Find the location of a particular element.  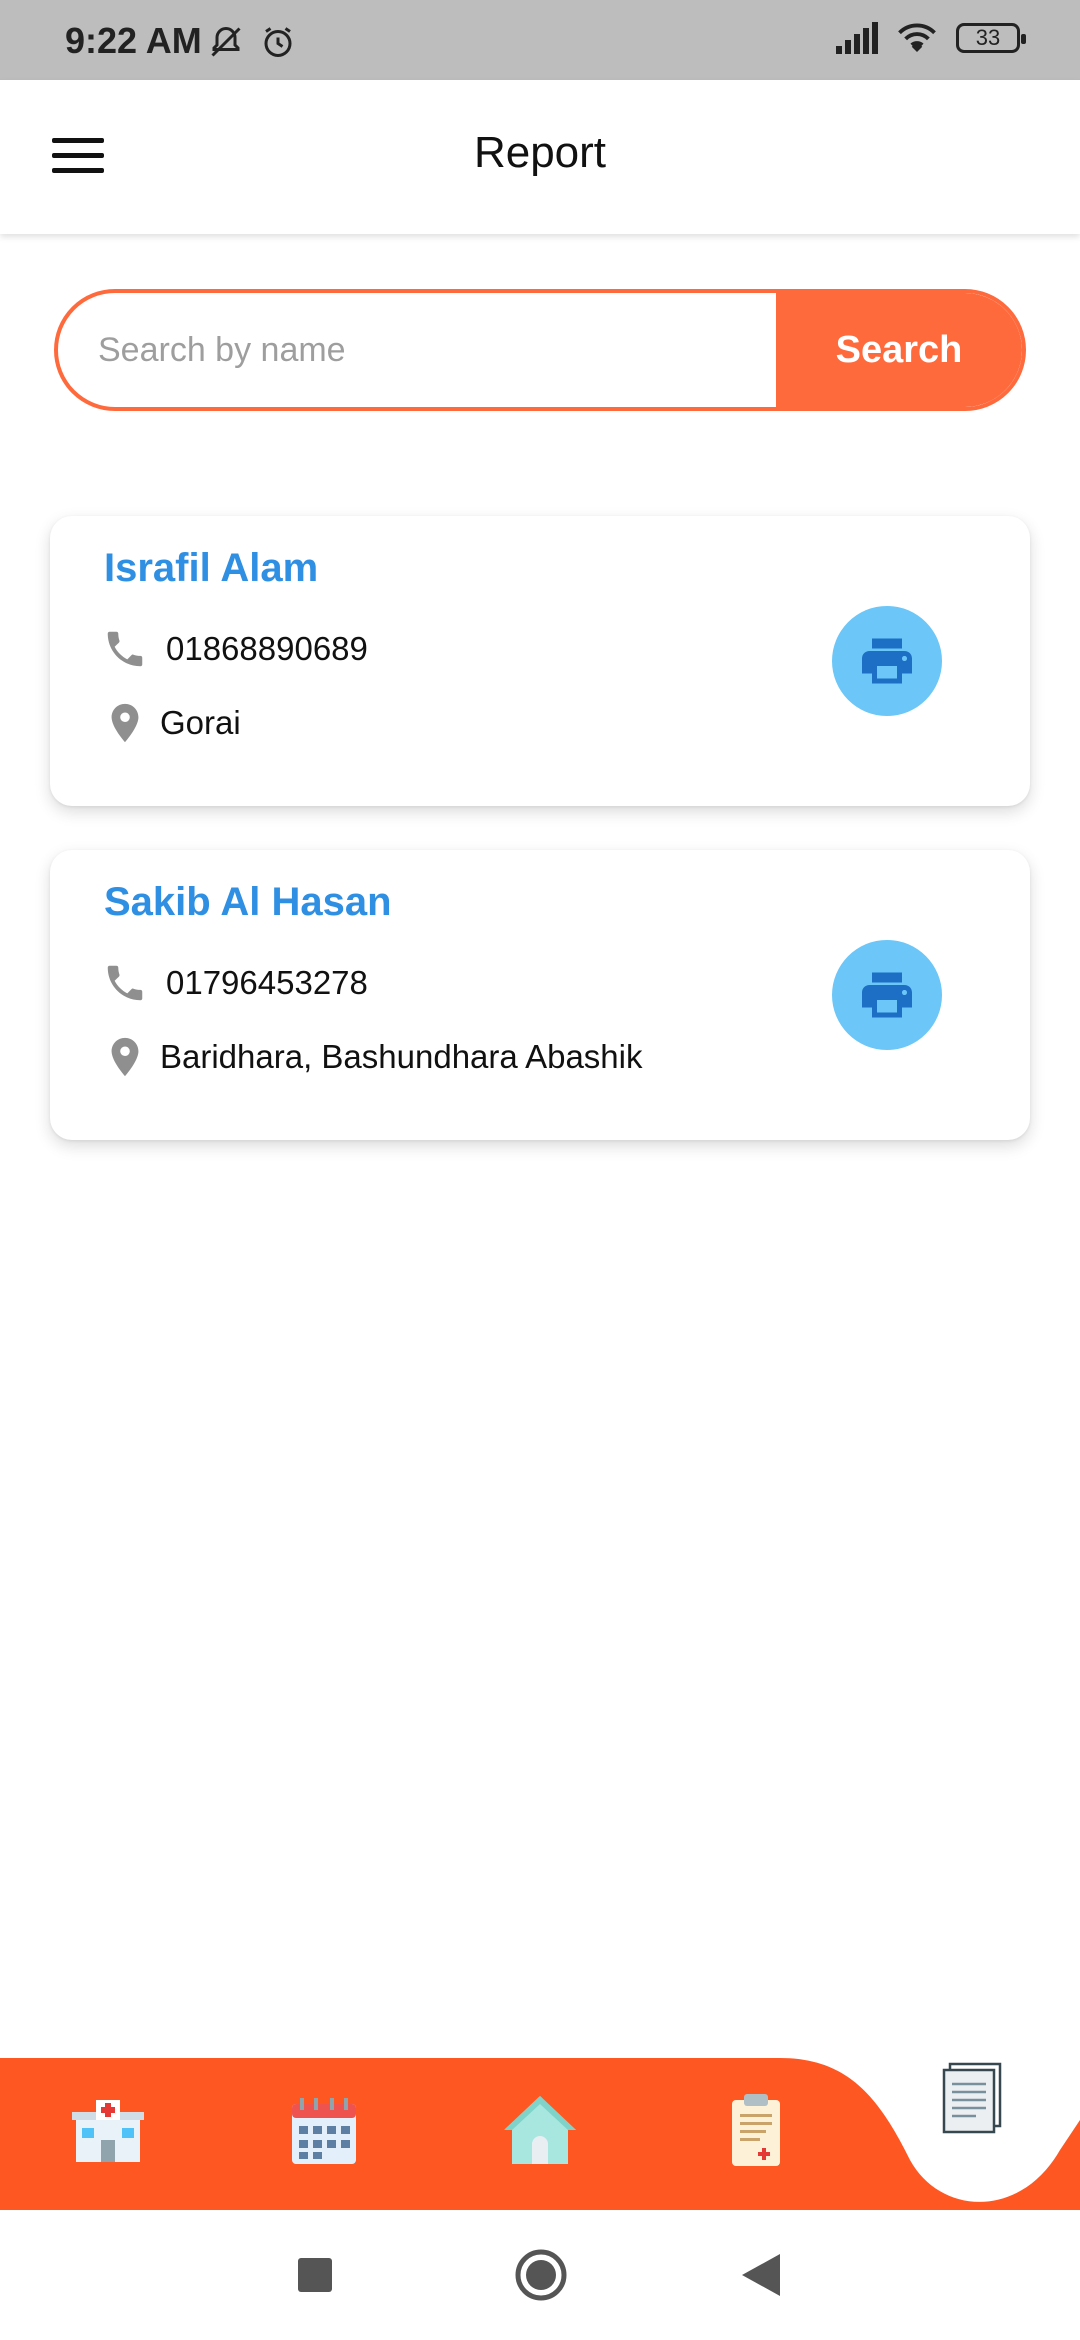

hospital-icon is located at coordinates (108, 2131).